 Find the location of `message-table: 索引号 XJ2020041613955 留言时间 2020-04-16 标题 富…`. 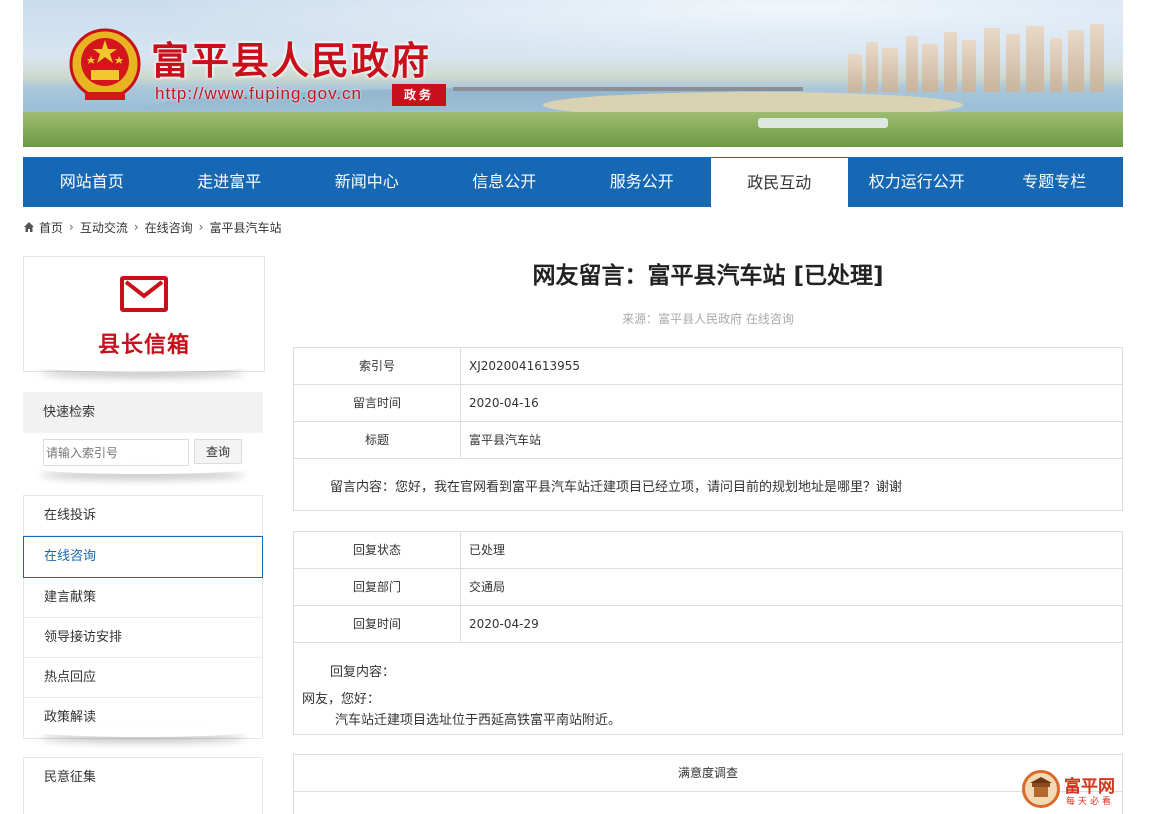

message-table: 索引号 XJ2020041613955 留言时间 2020-04-16 标题 富… is located at coordinates (708, 429).